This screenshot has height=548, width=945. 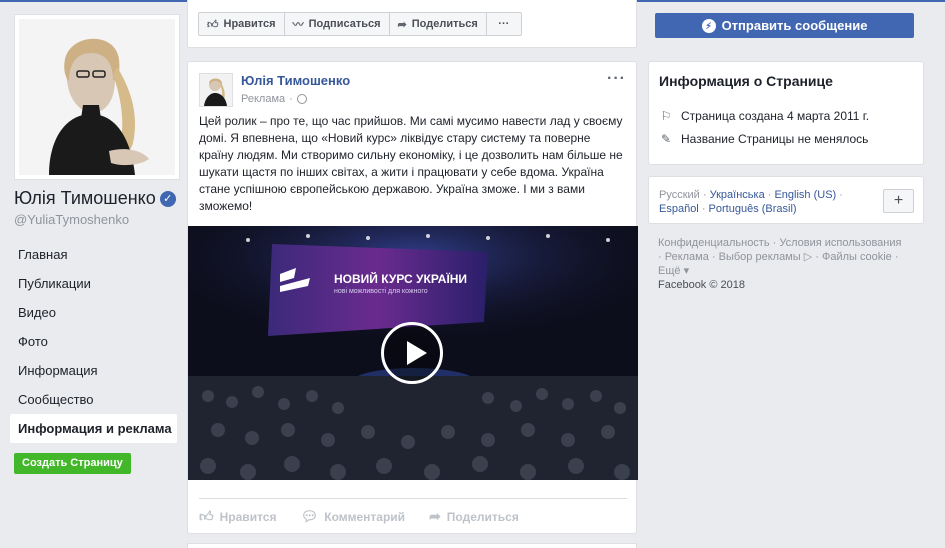 What do you see at coordinates (365, 516) in the screenshot?
I see `post-comment-label: Комментарий` at bounding box center [365, 516].